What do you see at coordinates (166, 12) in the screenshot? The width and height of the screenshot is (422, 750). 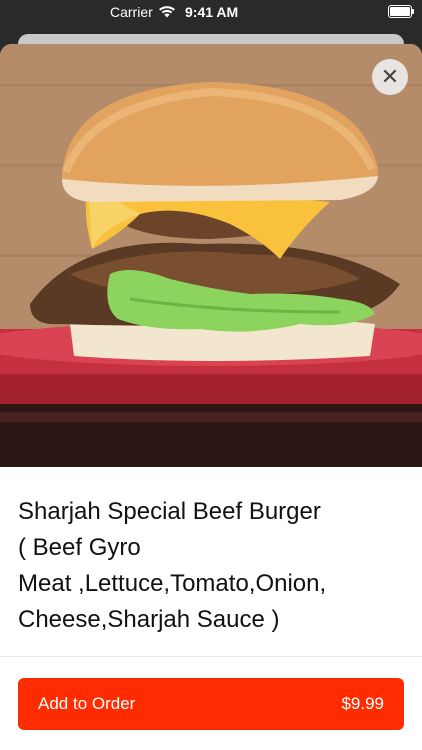 I see `wifi-icon` at bounding box center [166, 12].